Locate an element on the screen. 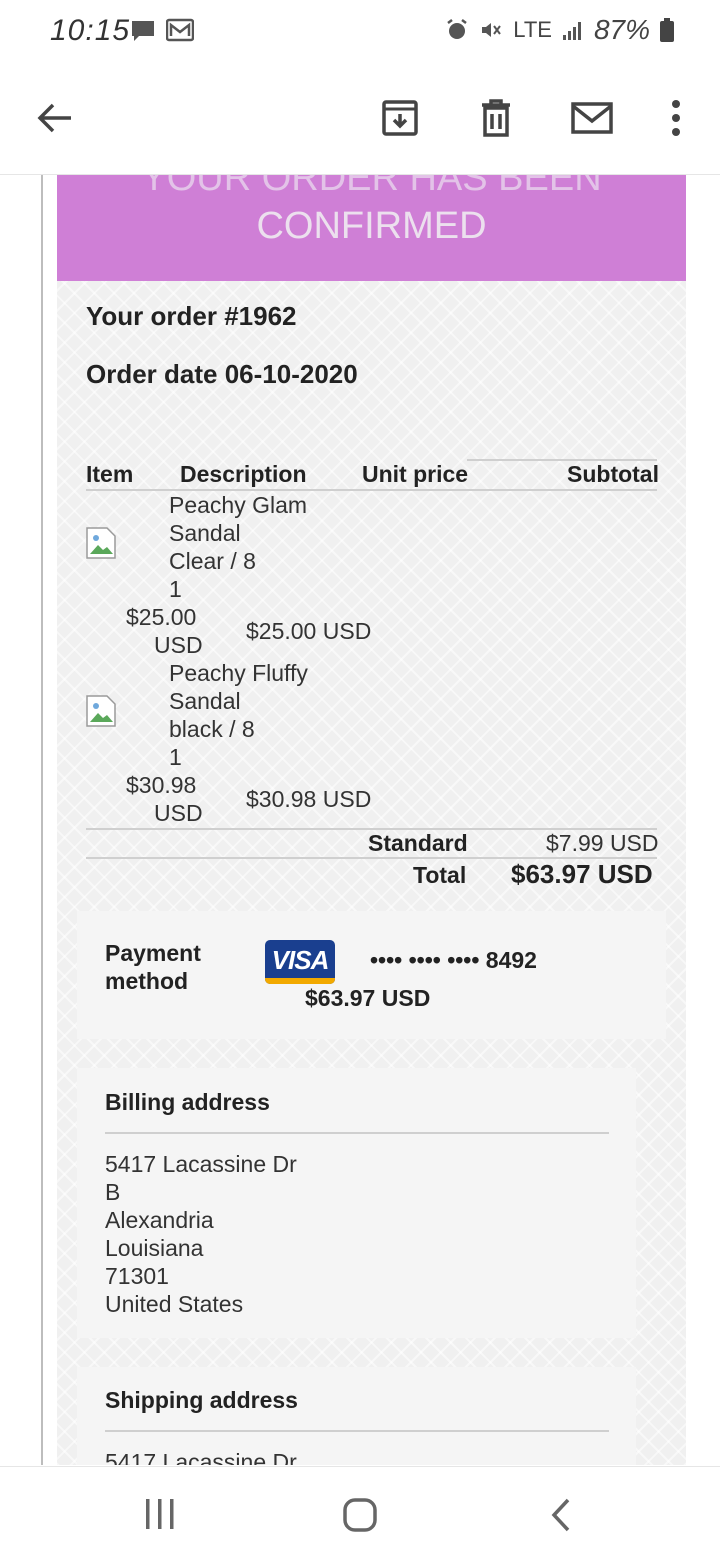 The image size is (720, 1561). payment-label-line1: Payment is located at coordinates (153, 953).